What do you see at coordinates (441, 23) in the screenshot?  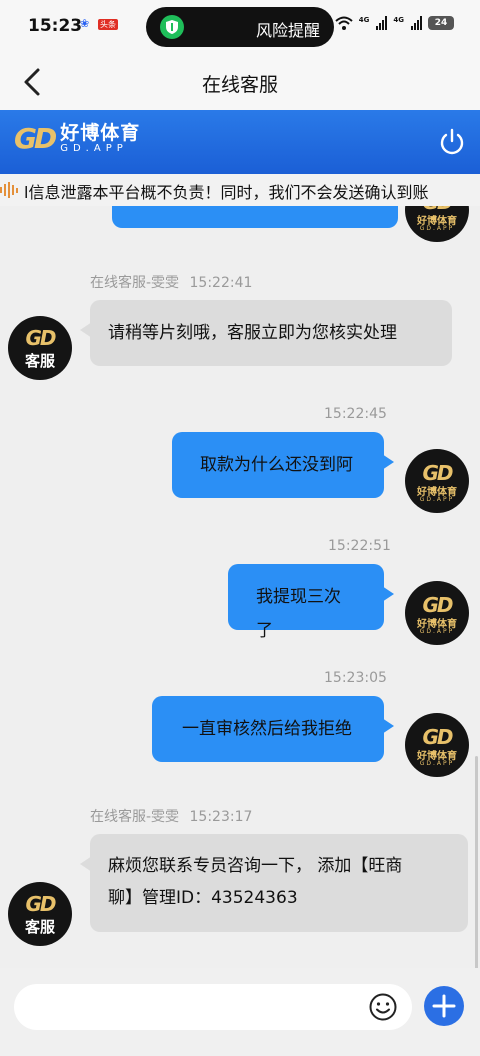 I see `battery-icon: 24` at bounding box center [441, 23].